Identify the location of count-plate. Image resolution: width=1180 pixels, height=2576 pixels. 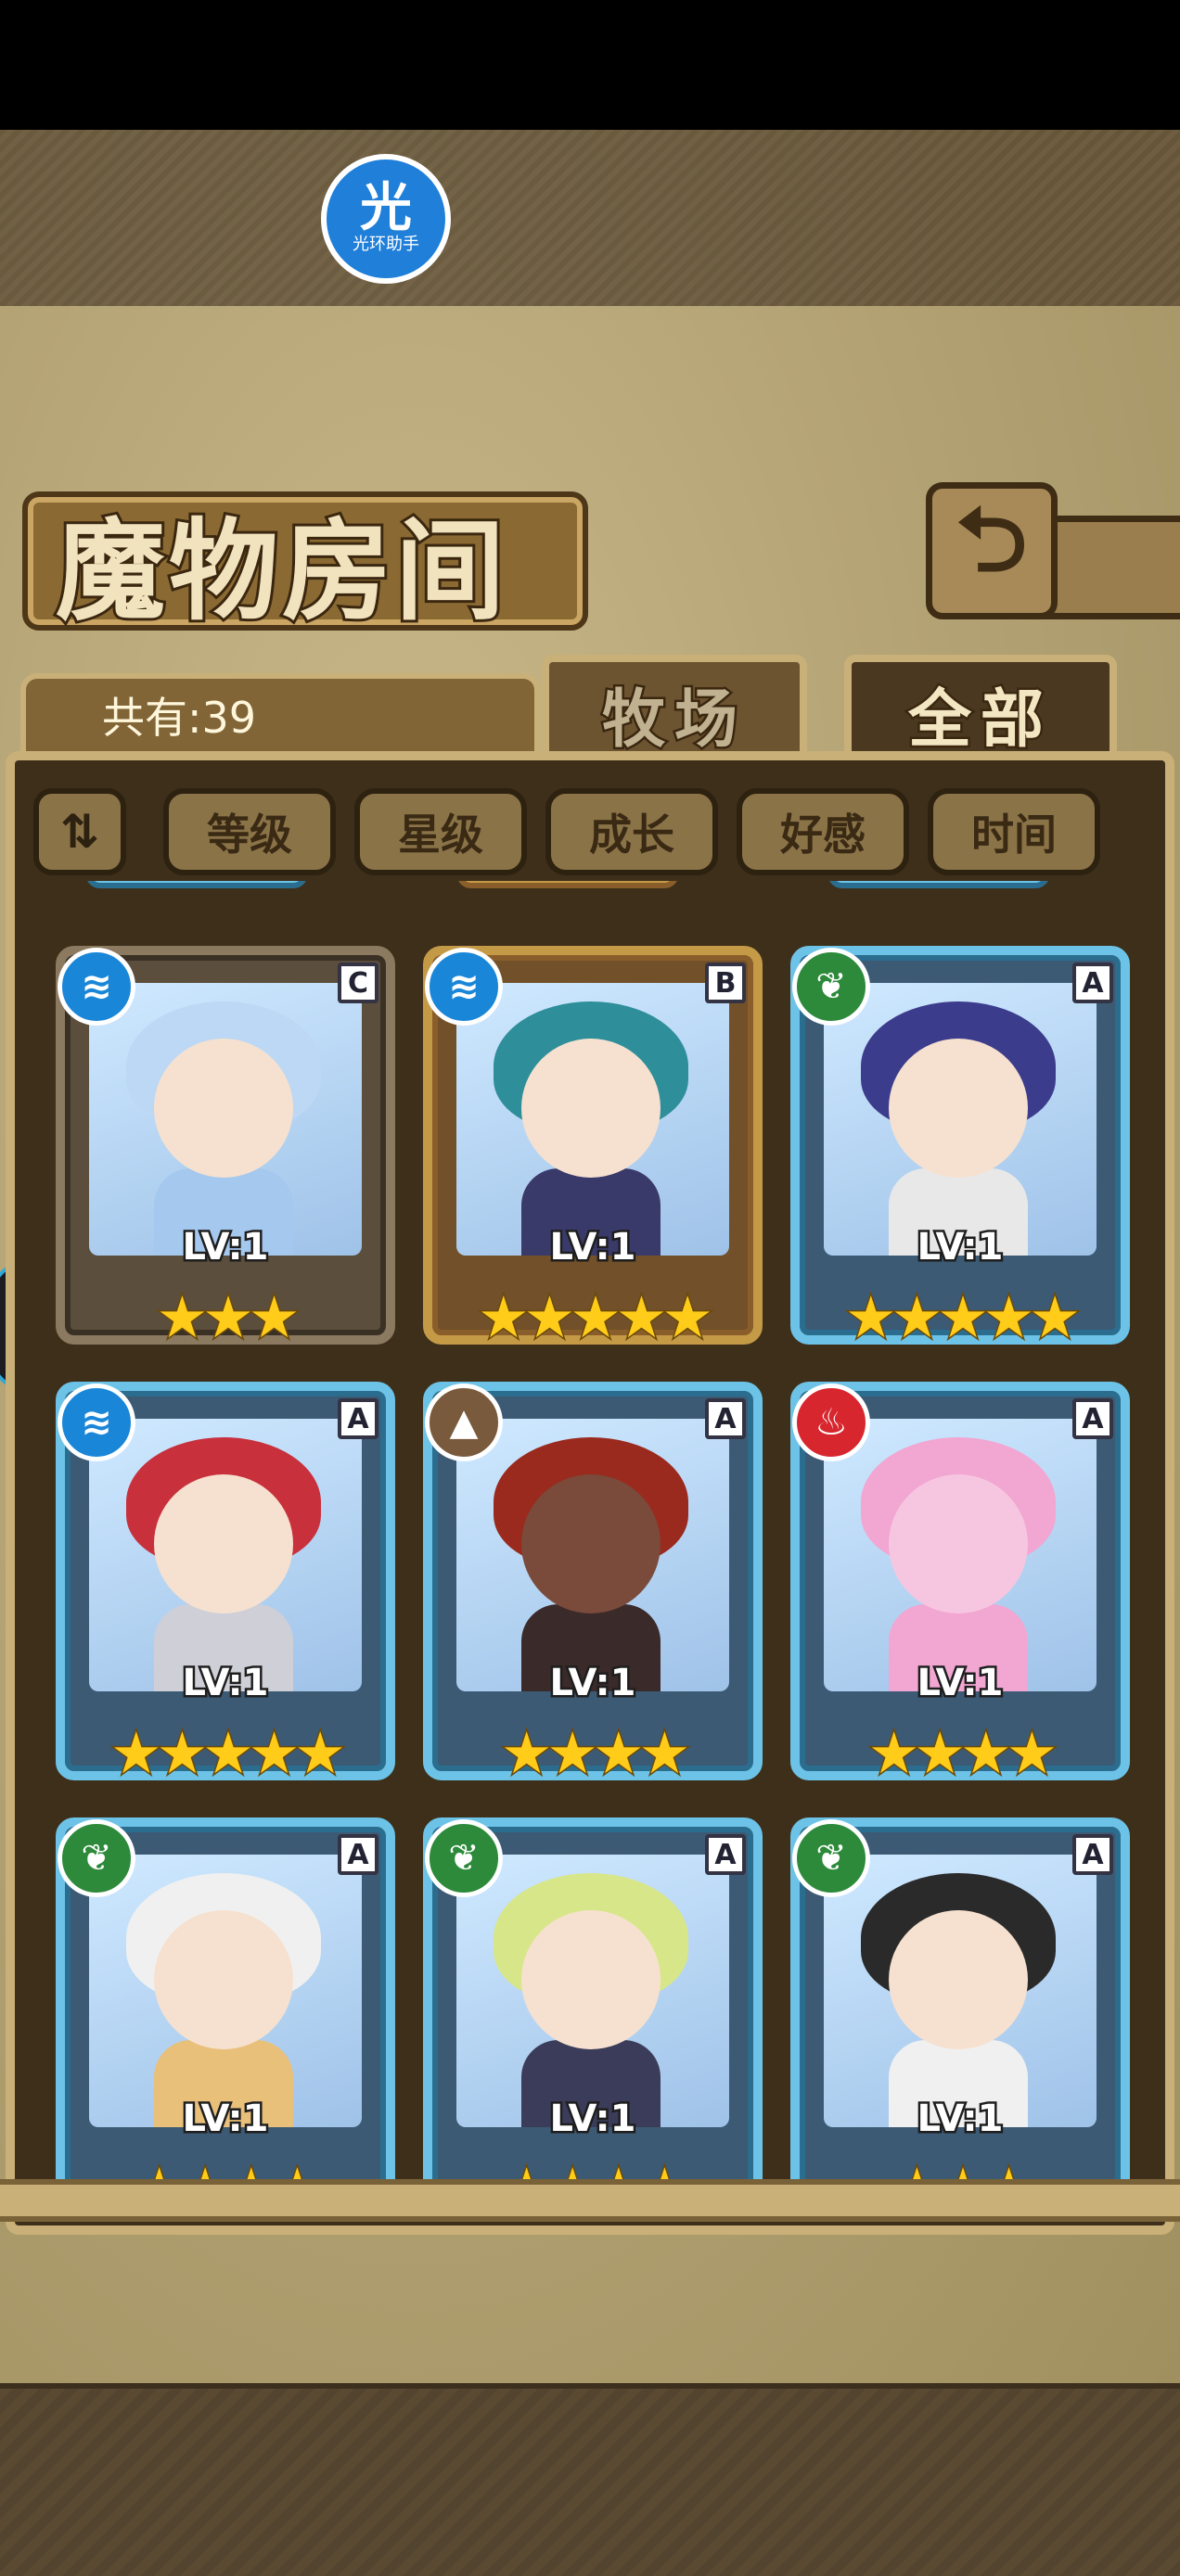
(280, 712).